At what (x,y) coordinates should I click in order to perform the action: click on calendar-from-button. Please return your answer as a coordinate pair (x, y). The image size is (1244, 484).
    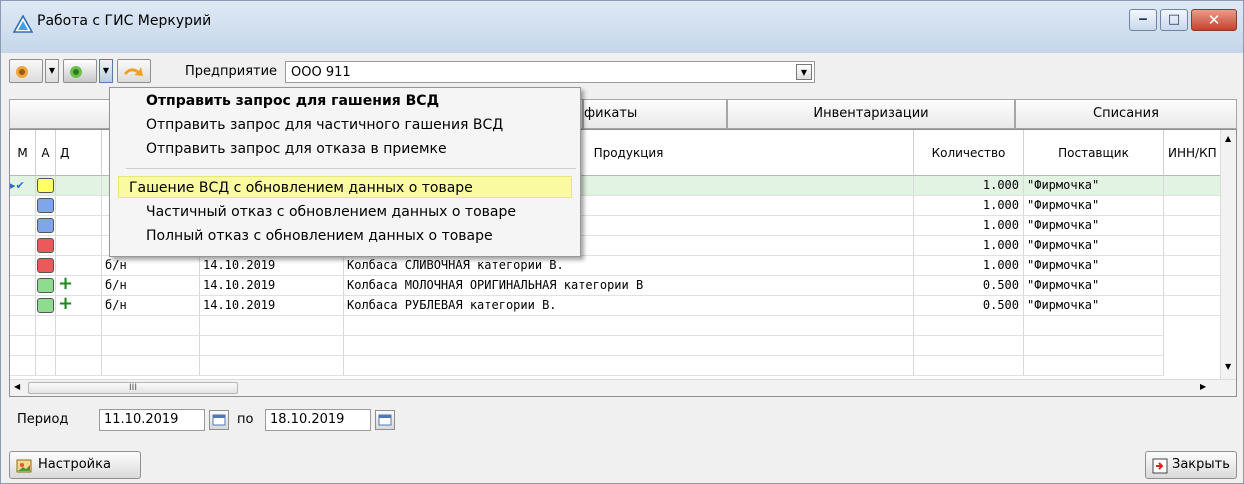
    Looking at the image, I should click on (219, 420).